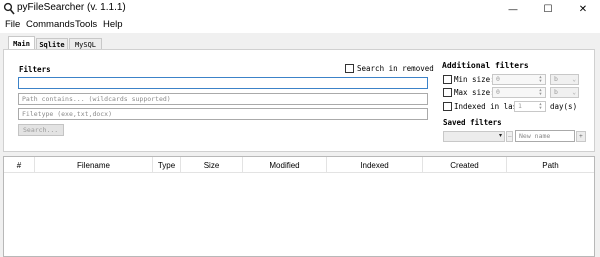  What do you see at coordinates (498, 92) in the screenshot?
I see `max-size-value: 0` at bounding box center [498, 92].